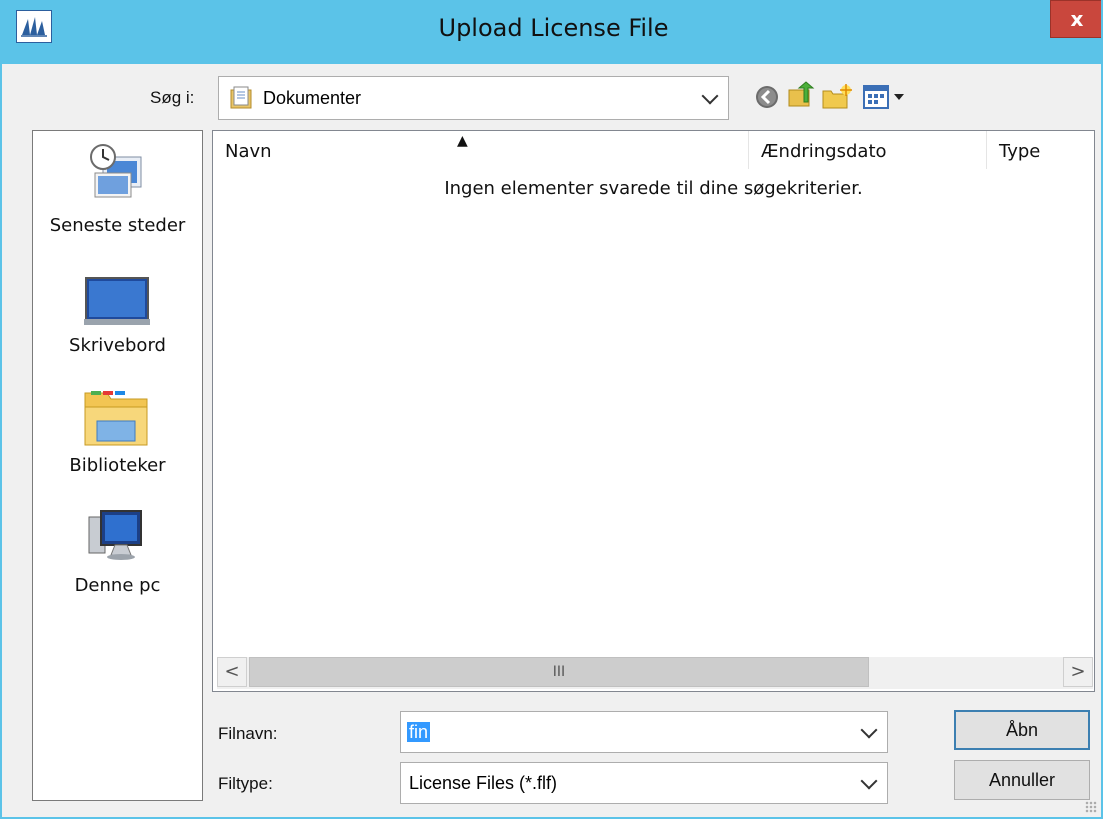 Image resolution: width=1107 pixels, height=823 pixels. Describe the element at coordinates (483, 783) in the screenshot. I see `filetype-value: License Files (*.flf)` at that location.